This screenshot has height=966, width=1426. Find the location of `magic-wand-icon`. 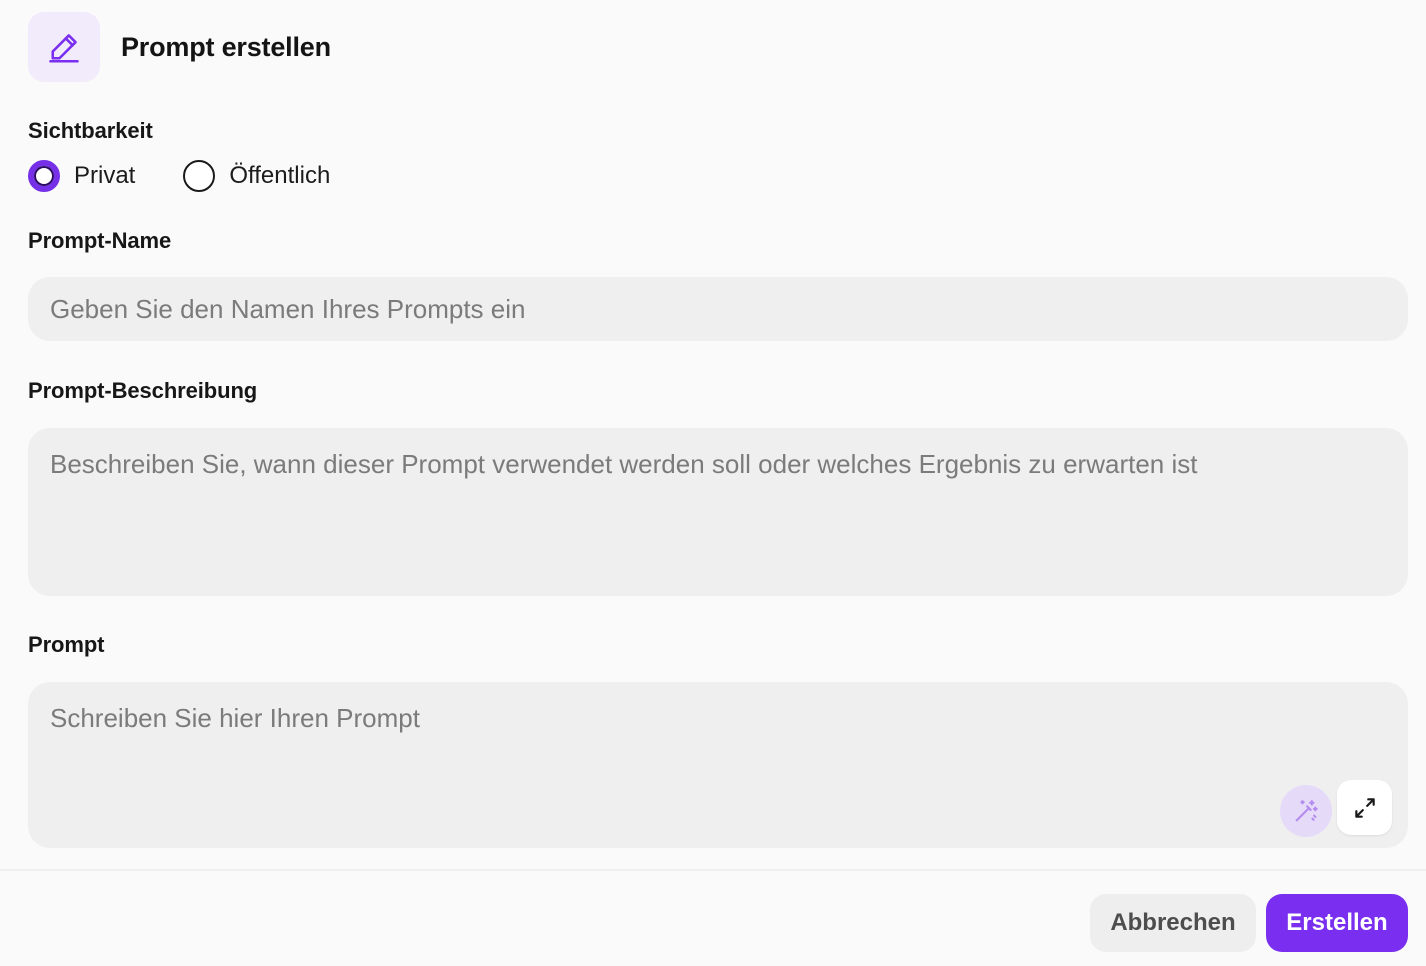

magic-wand-icon is located at coordinates (1306, 811).